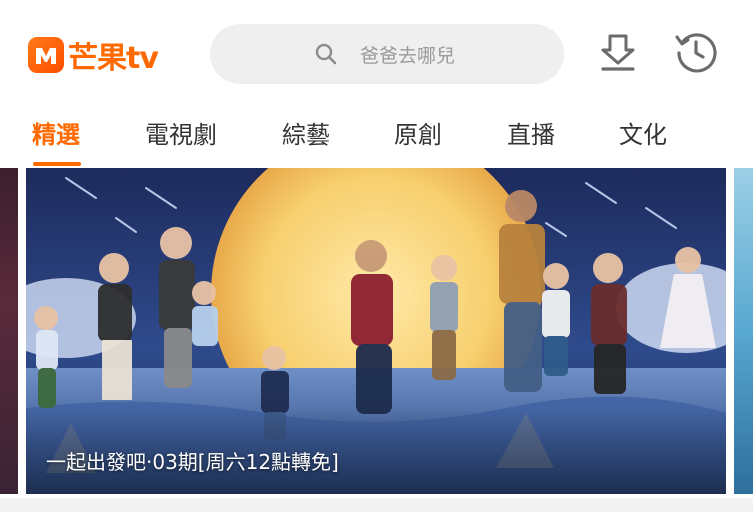 This screenshot has height=512, width=753. What do you see at coordinates (376, 135) in the screenshot?
I see `category-tabs: 精選 電視劇 綜藝 原創 直播 文化` at bounding box center [376, 135].